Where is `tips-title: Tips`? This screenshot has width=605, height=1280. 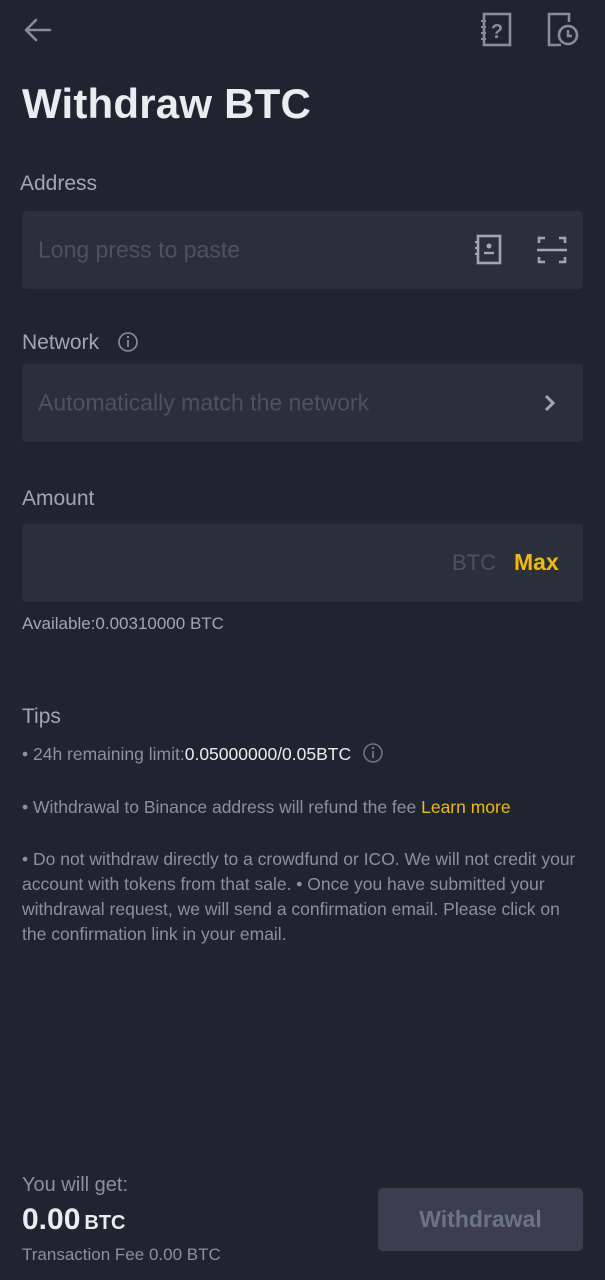
tips-title: Tips is located at coordinates (41, 716).